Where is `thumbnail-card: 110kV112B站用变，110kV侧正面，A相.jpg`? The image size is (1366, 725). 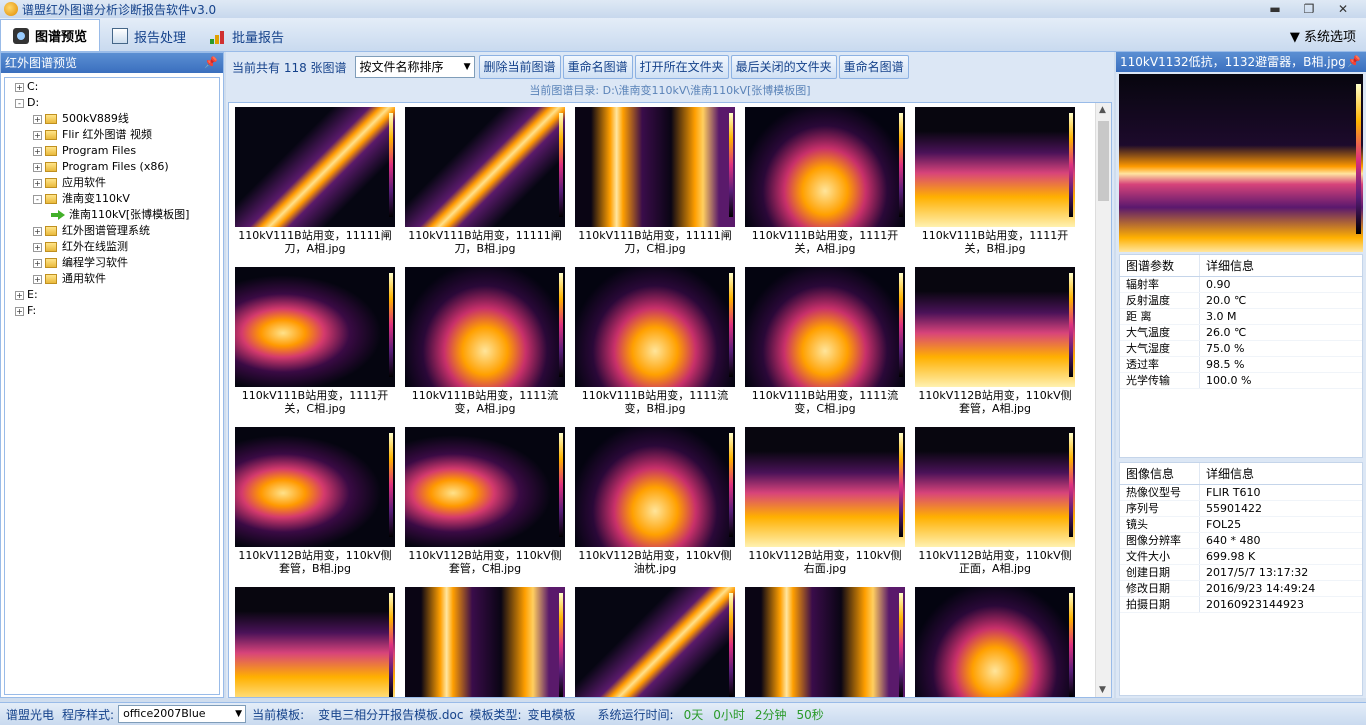
thumbnail-card: 110kV112B站用变，110kV侧正面，A相.jpg is located at coordinates (995, 507).